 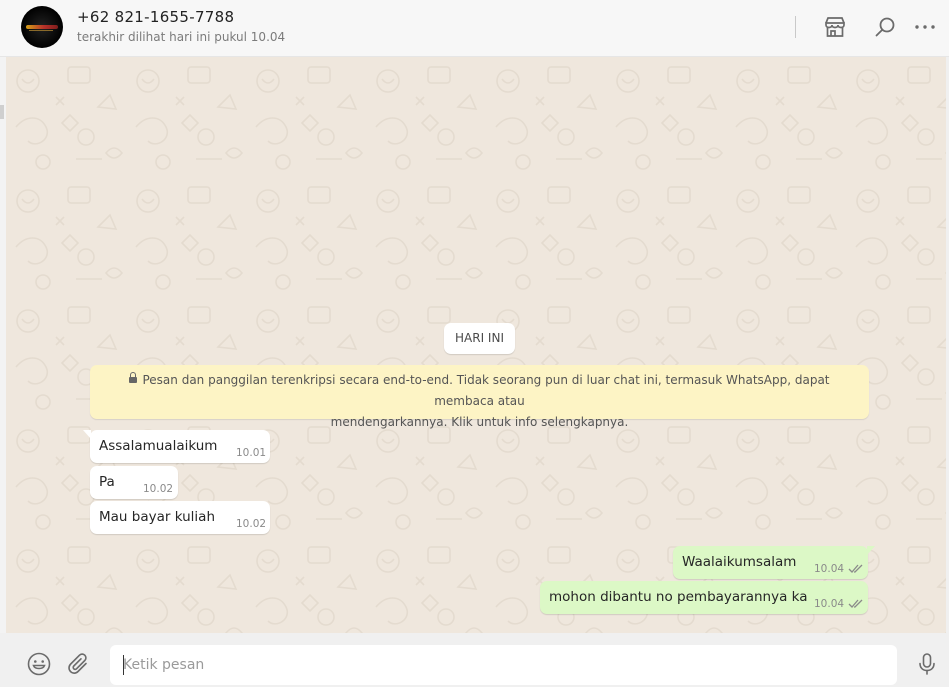 I want to click on emoji-icon, so click(x=39, y=664).